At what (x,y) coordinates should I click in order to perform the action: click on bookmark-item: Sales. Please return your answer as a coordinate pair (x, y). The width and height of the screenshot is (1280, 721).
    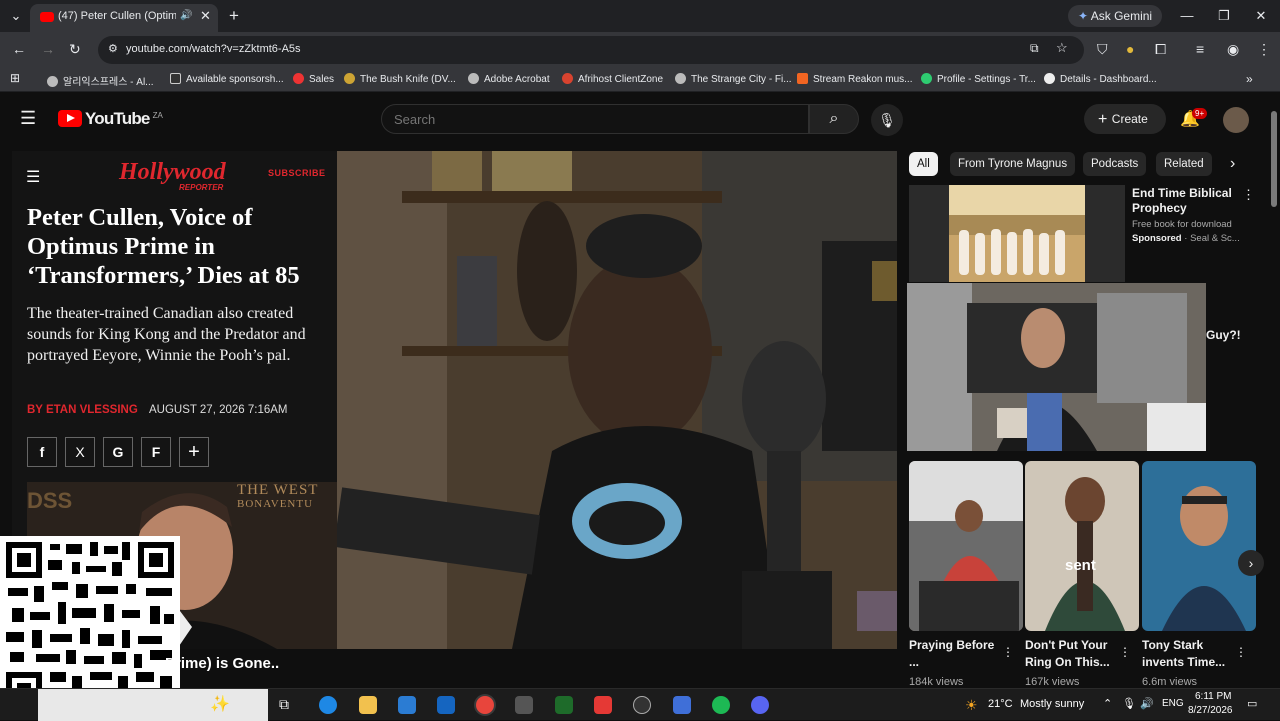
    Looking at the image, I should click on (313, 79).